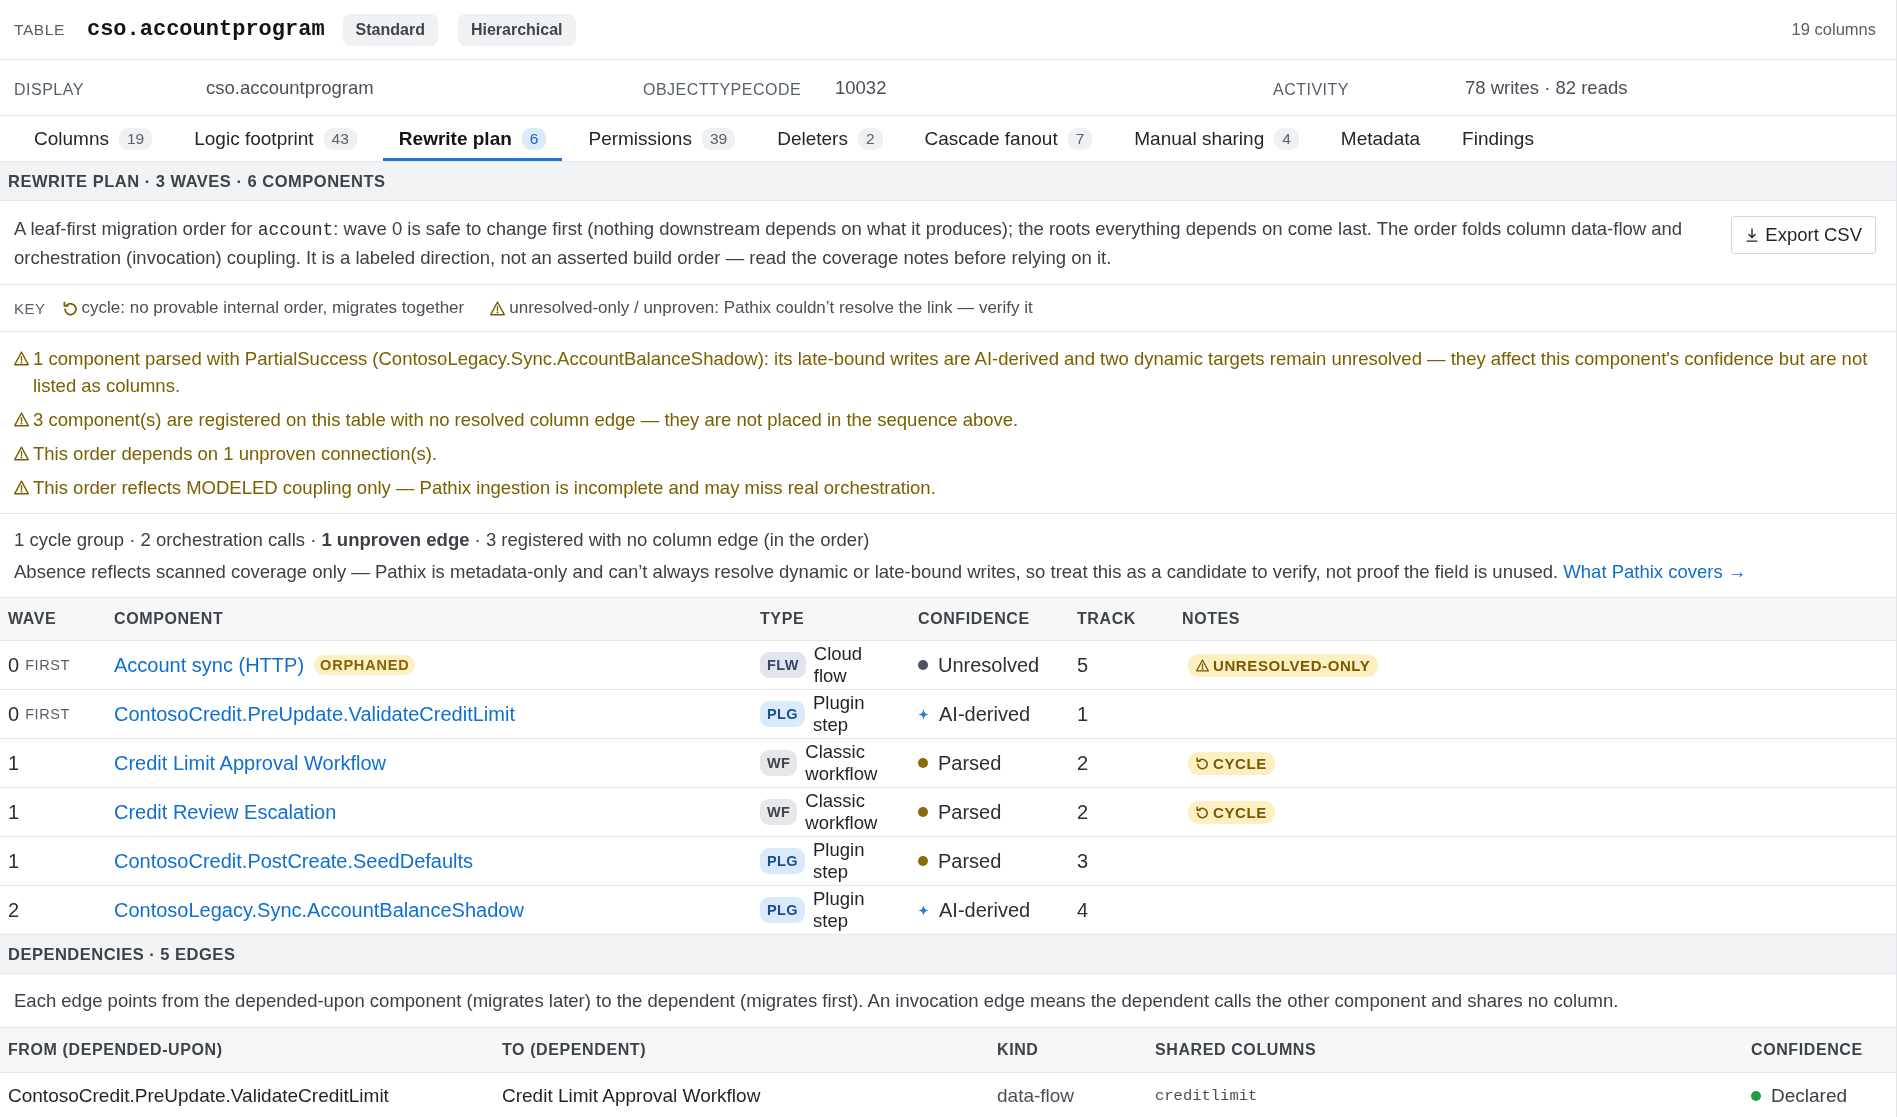 This screenshot has height=1117, width=1897. What do you see at coordinates (1655, 571) in the screenshot?
I see `coverage-link: What Pathix covers →` at bounding box center [1655, 571].